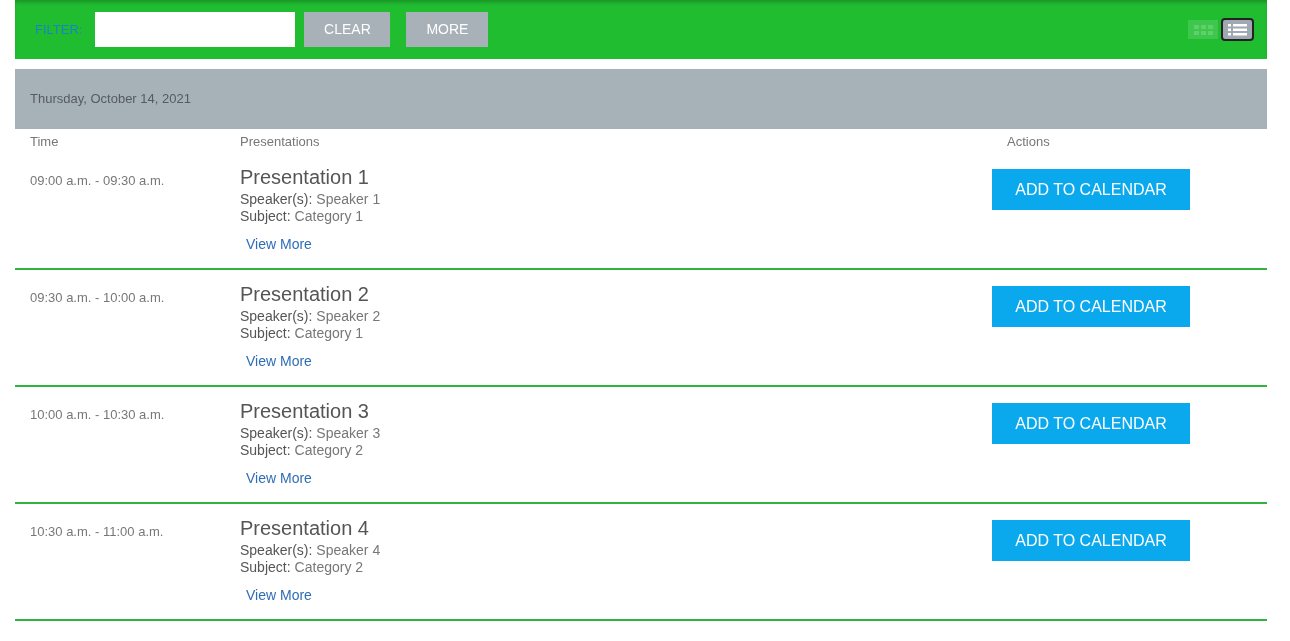  I want to click on clear-button: CLEAR, so click(347, 29).